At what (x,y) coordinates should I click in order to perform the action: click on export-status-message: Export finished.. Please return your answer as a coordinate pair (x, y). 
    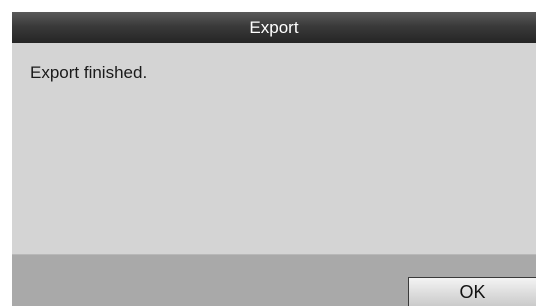
    Looking at the image, I should click on (89, 72).